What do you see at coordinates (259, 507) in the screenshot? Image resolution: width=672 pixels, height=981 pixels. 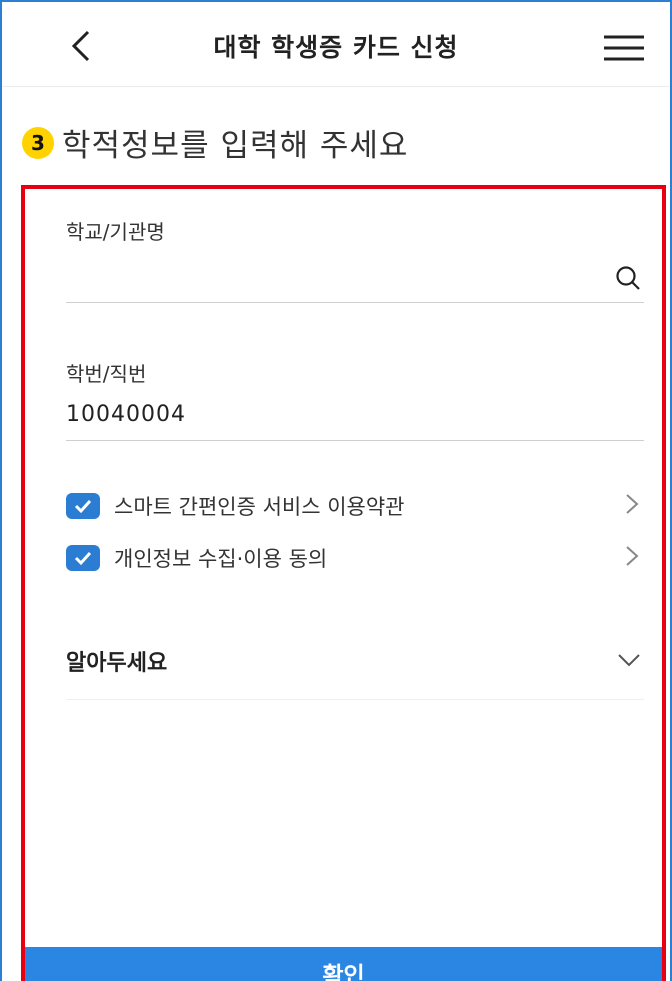 I see `terms-label: 스마트 간편인증 서비스 이용약관` at bounding box center [259, 507].